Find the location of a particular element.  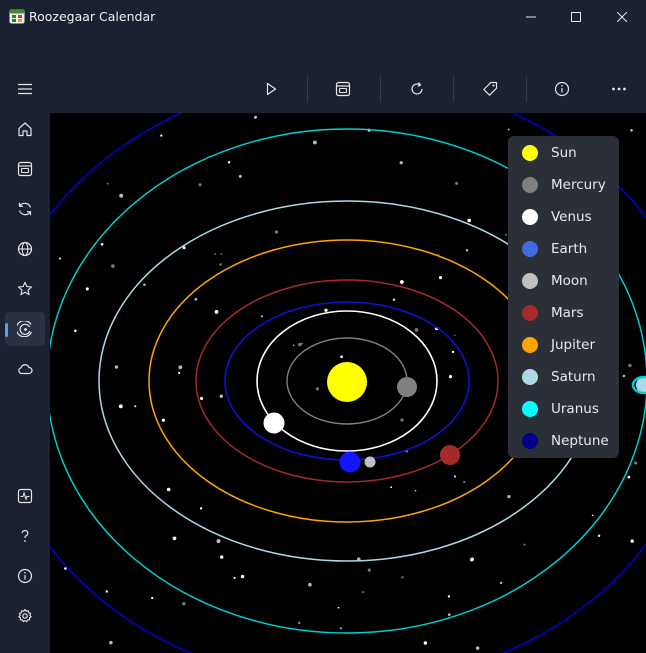

moon is located at coordinates (370, 462).